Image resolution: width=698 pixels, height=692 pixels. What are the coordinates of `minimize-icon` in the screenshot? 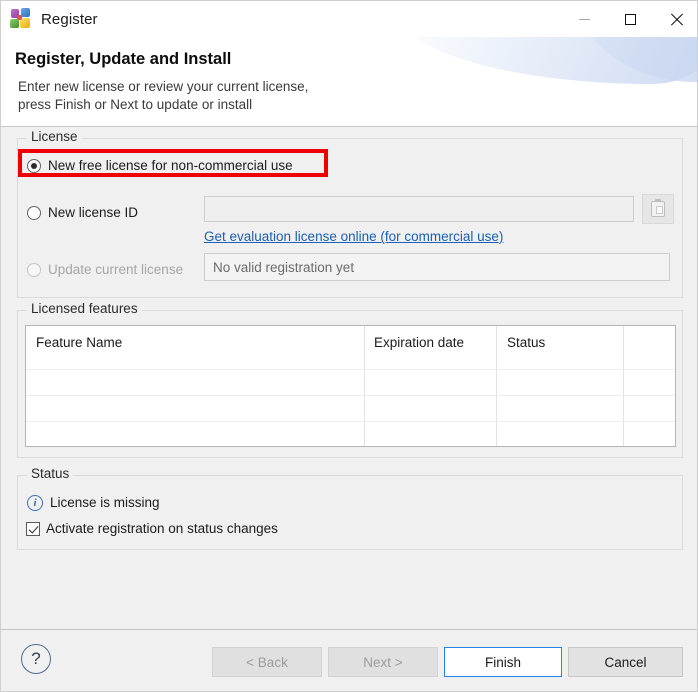 It's located at (584, 19).